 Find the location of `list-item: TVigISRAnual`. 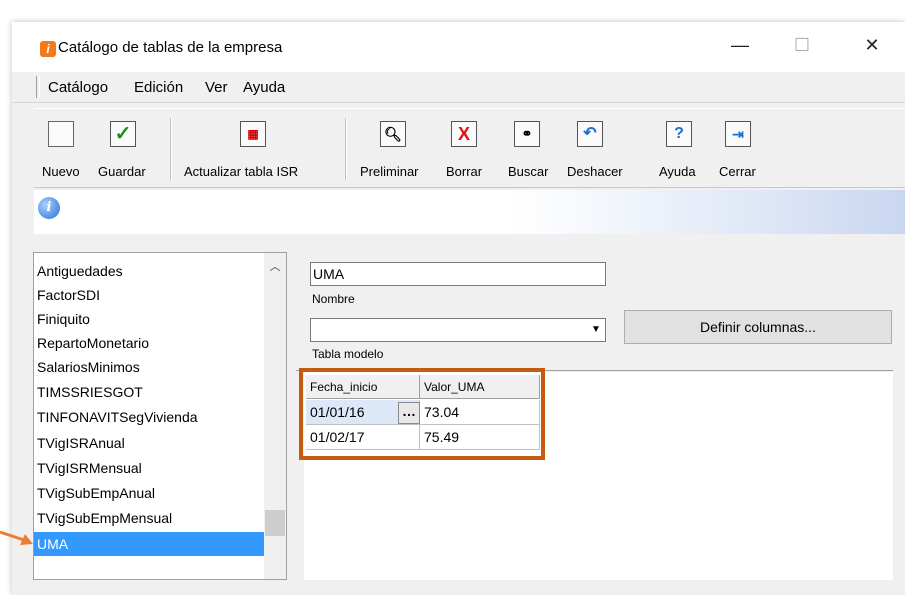

list-item: TVigISRAnual is located at coordinates (81, 443).